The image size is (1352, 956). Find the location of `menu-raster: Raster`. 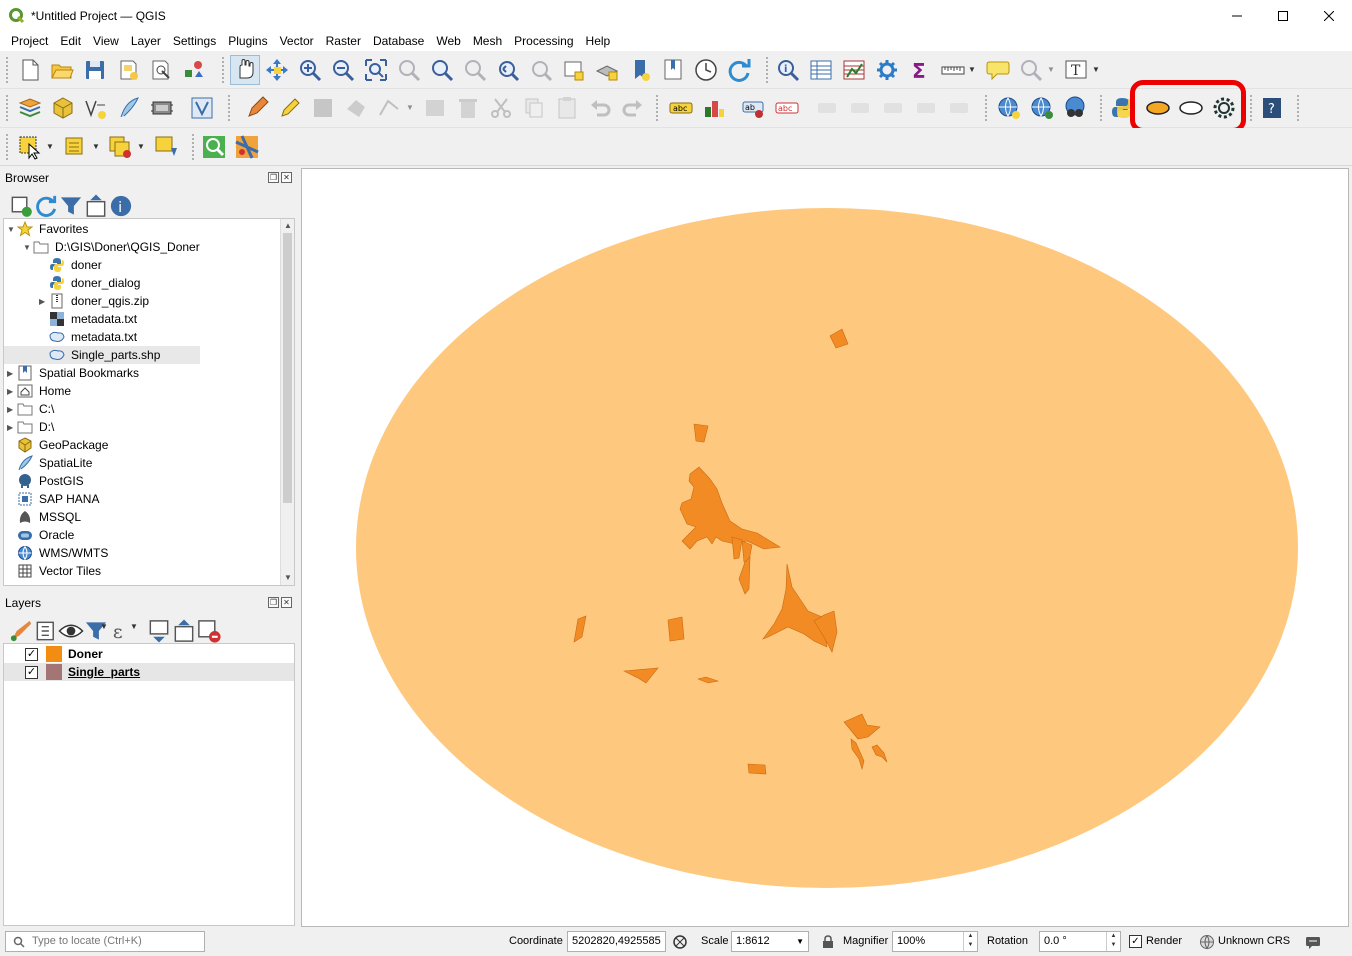

menu-raster: Raster is located at coordinates (343, 41).